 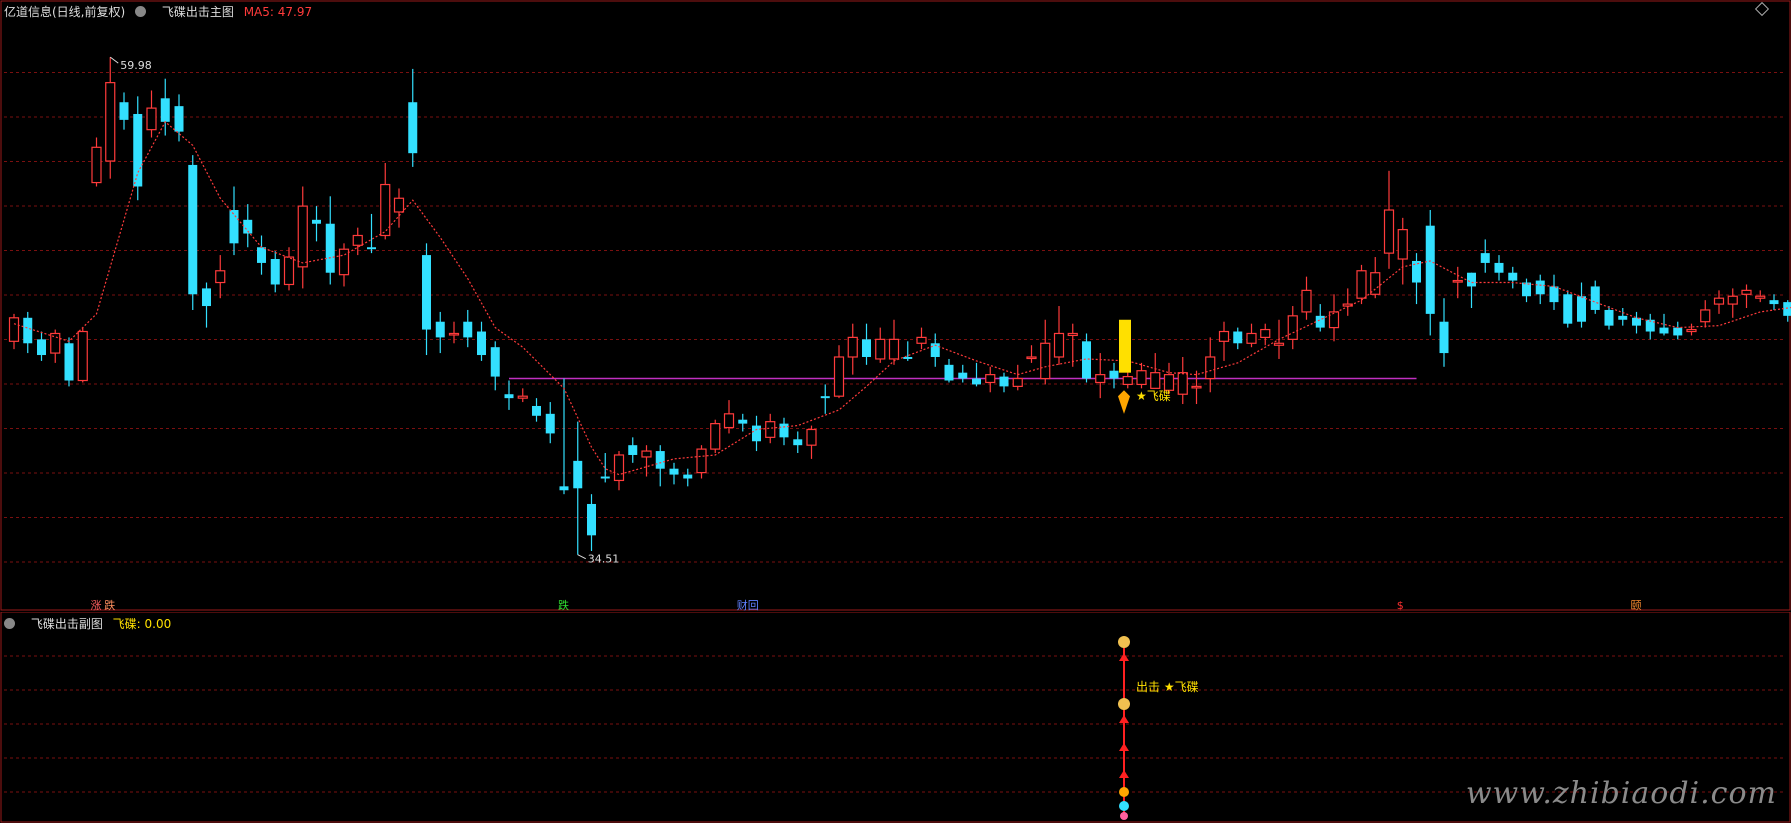 What do you see at coordinates (1153, 396) in the screenshot?
I see `signal-label: ★飞碟` at bounding box center [1153, 396].